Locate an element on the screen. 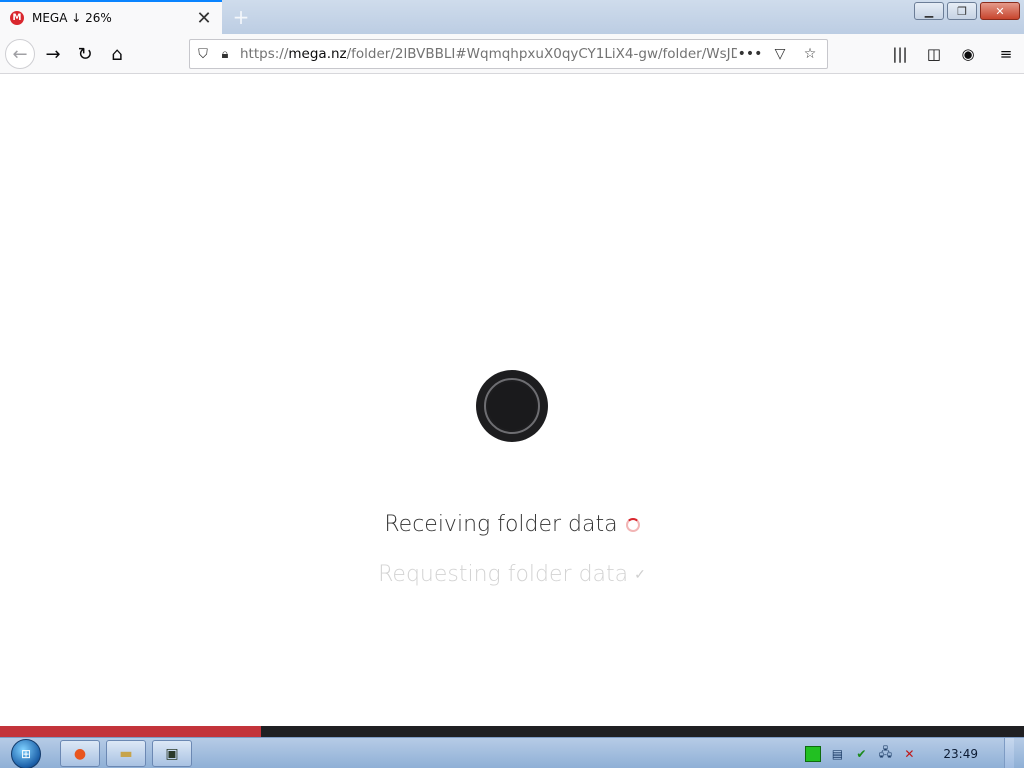 This screenshot has height=768, width=1024. reload-button: ↻ is located at coordinates (85, 54).